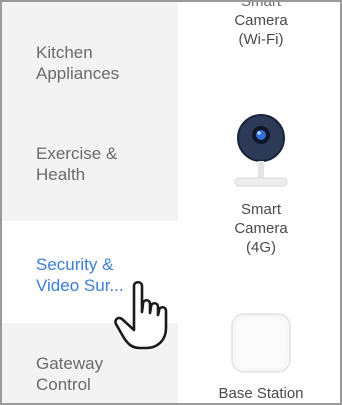 This screenshot has height=405, width=342. What do you see at coordinates (61, 174) in the screenshot?
I see `sidebar-item-label: Health` at bounding box center [61, 174].